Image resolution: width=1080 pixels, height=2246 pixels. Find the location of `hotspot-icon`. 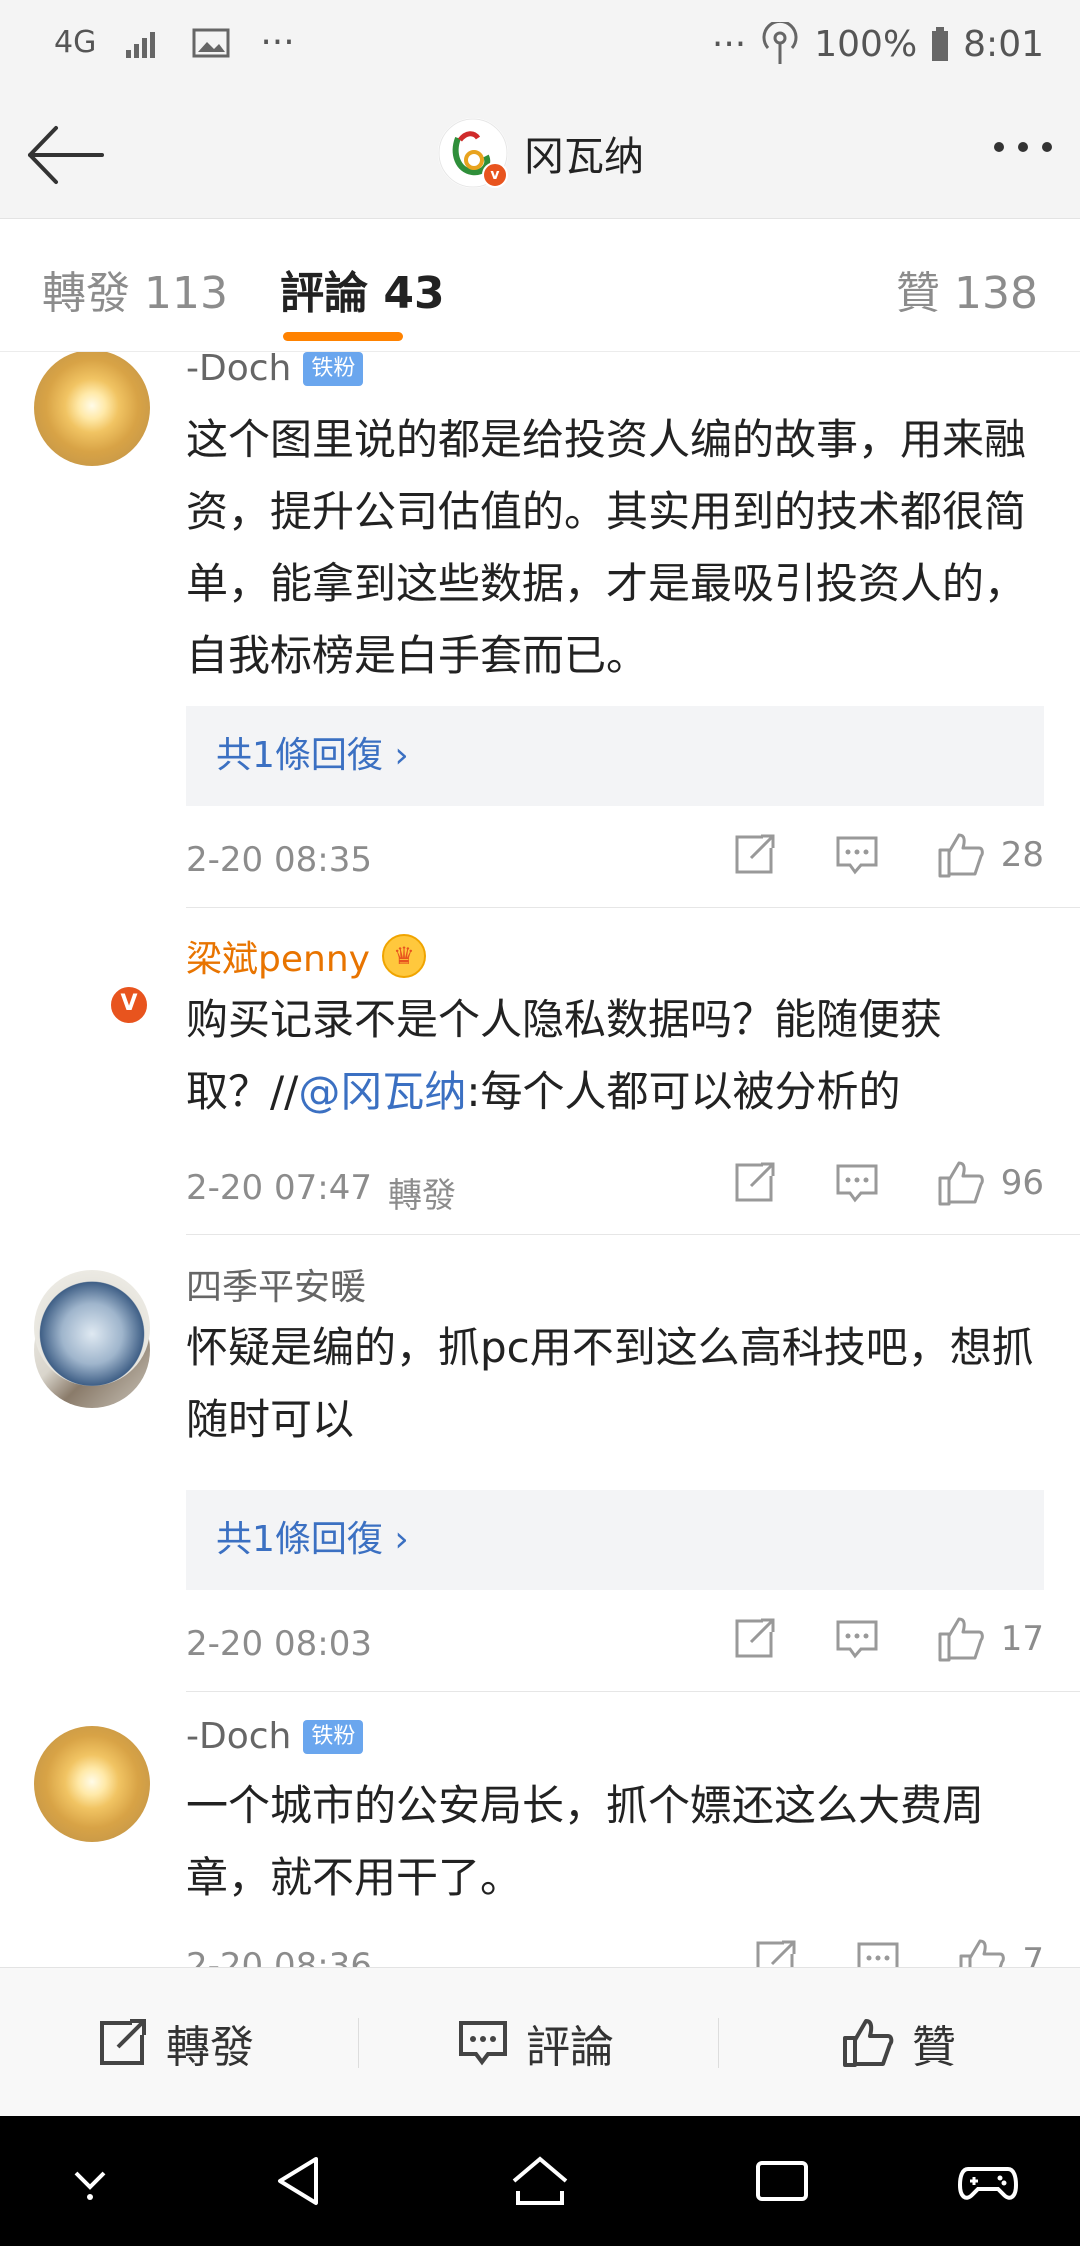

hotspot-icon is located at coordinates (780, 44).